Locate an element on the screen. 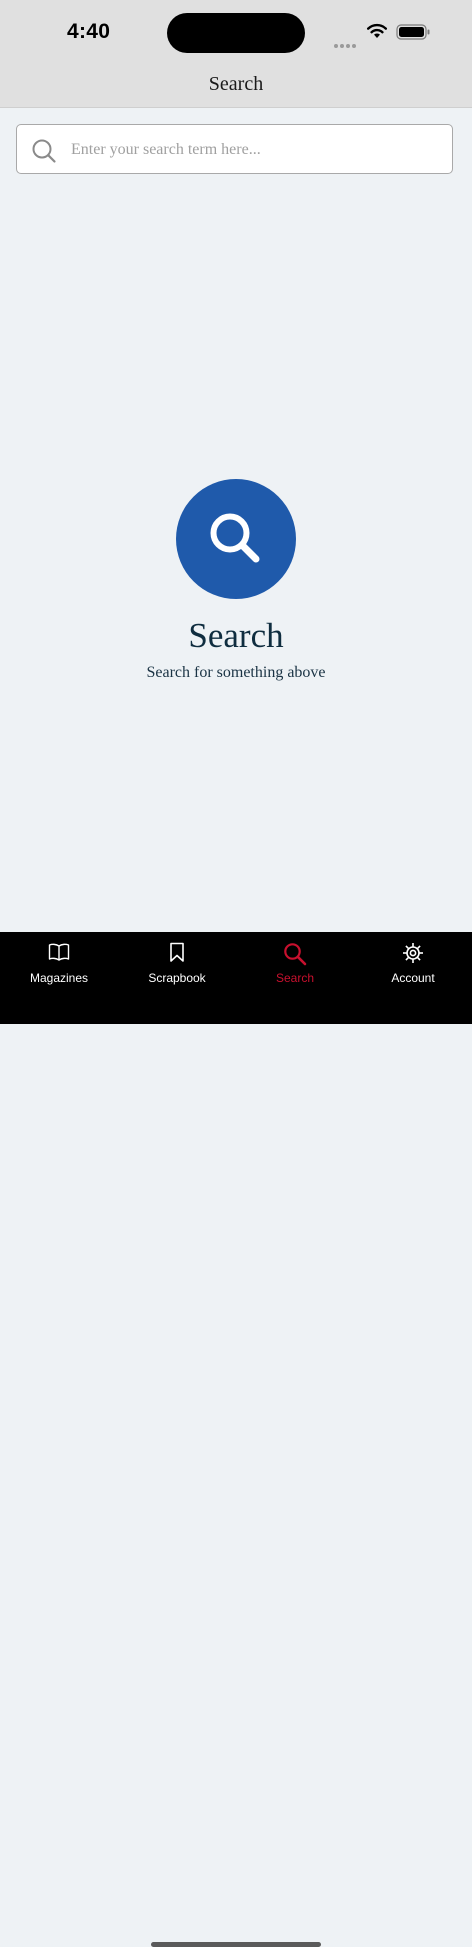 The width and height of the screenshot is (472, 1947). empty-state-subtitle: Search for something above is located at coordinates (236, 672).